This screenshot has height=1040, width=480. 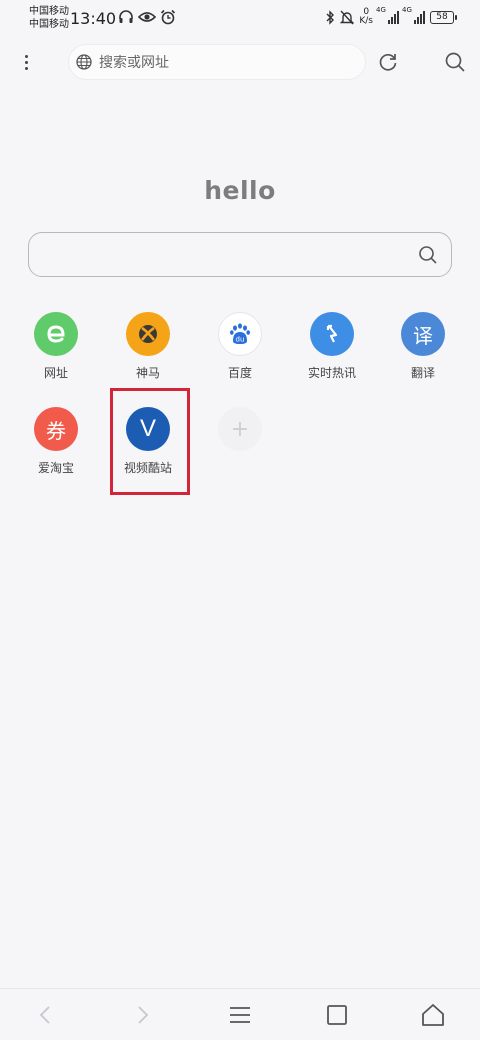 I want to click on headphones-icon, so click(x=126, y=16).